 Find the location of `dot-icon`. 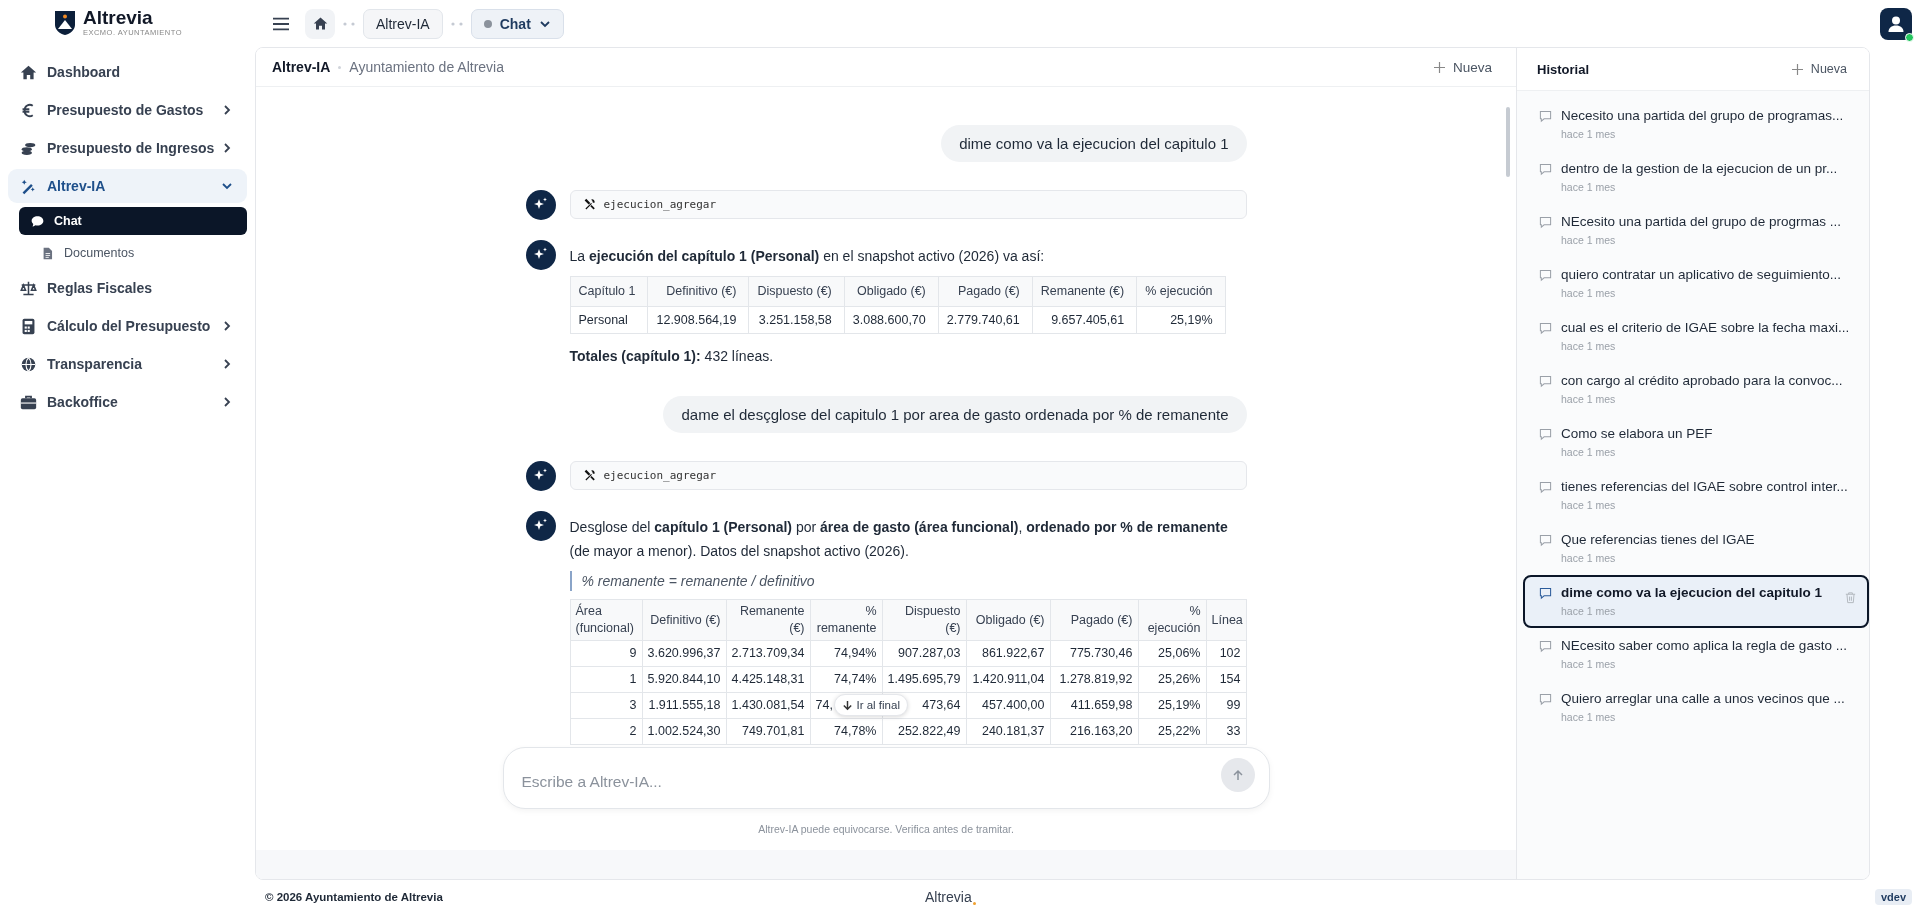

dot-icon is located at coordinates (974, 903).